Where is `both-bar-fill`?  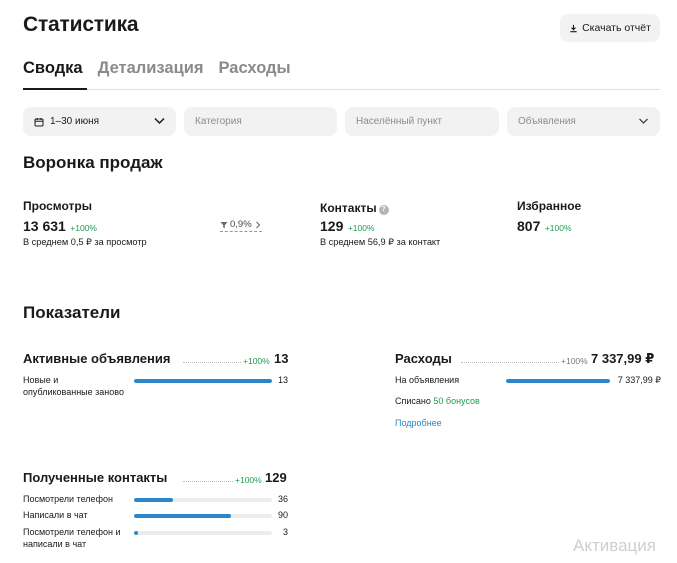 both-bar-fill is located at coordinates (136, 533).